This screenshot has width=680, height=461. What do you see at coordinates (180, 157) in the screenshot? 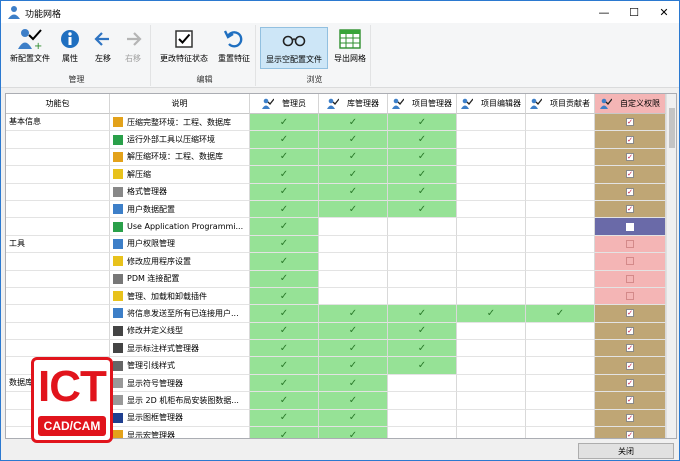
I see `description-cell: 解压缩环境：工程、数据库` at bounding box center [180, 157].